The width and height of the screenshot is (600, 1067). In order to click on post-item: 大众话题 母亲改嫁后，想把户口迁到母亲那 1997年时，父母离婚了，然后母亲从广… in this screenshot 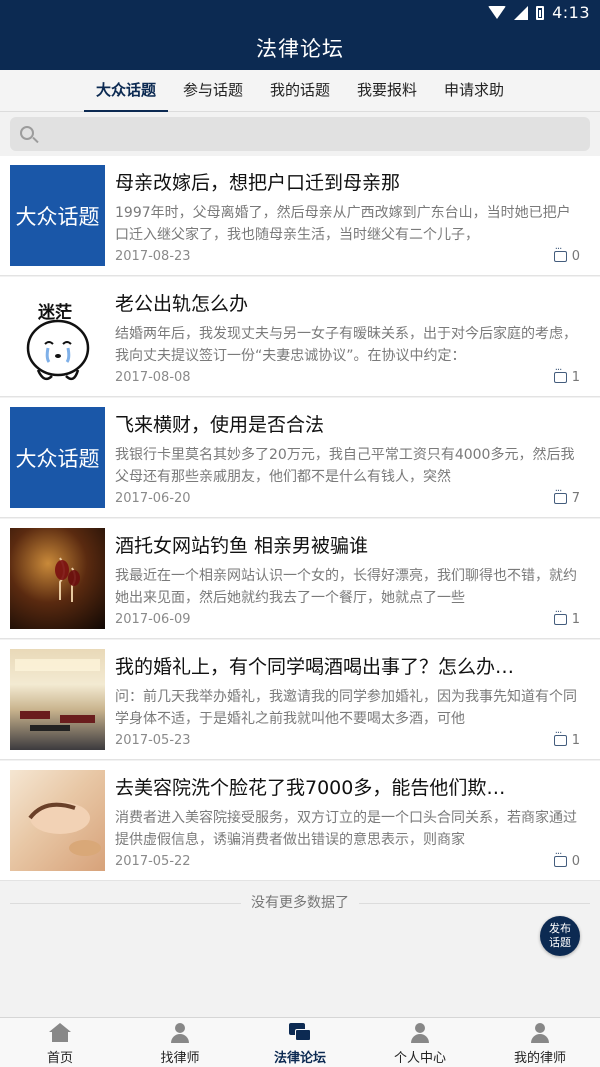, I will do `click(300, 216)`.